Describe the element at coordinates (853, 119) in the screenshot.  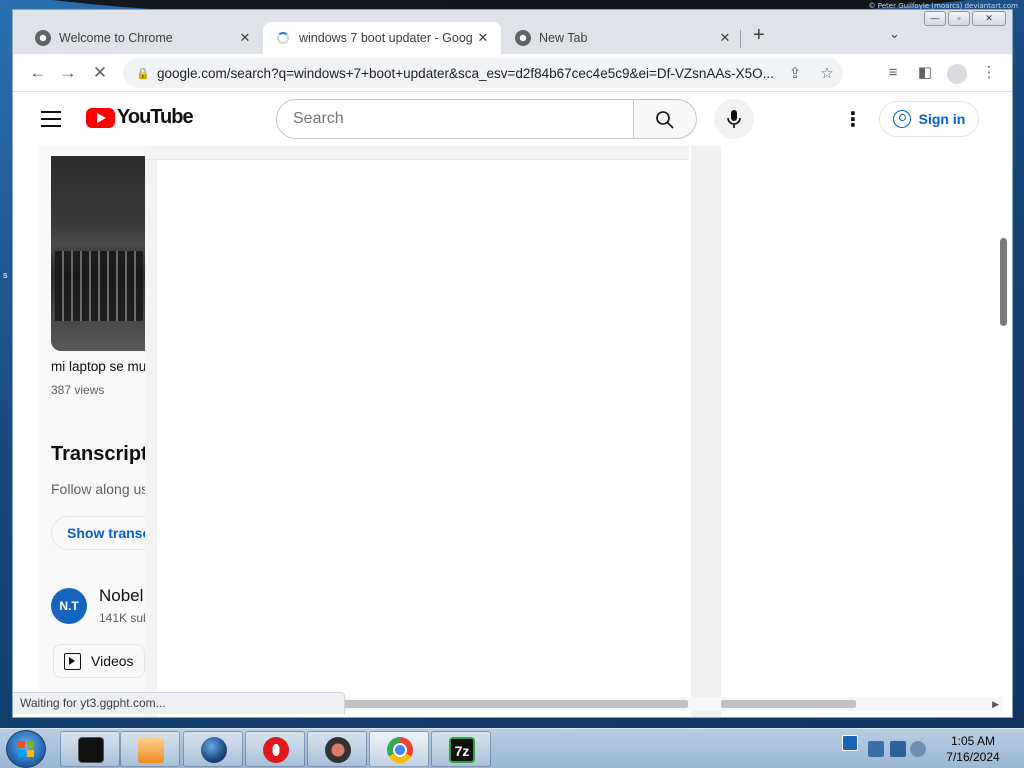
I see `more-options-icon: ⋮` at that location.